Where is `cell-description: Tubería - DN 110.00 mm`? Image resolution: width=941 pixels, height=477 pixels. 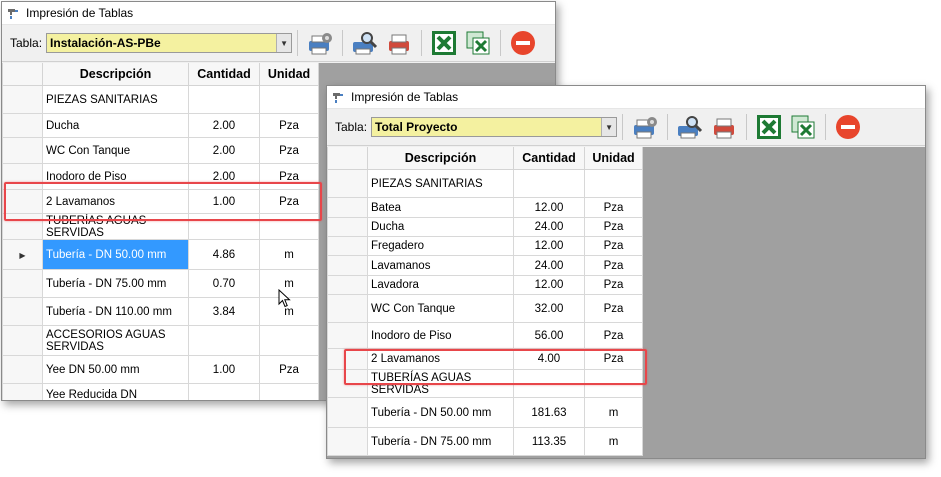
cell-description: Tubería - DN 110.00 mm is located at coordinates (115, 311).